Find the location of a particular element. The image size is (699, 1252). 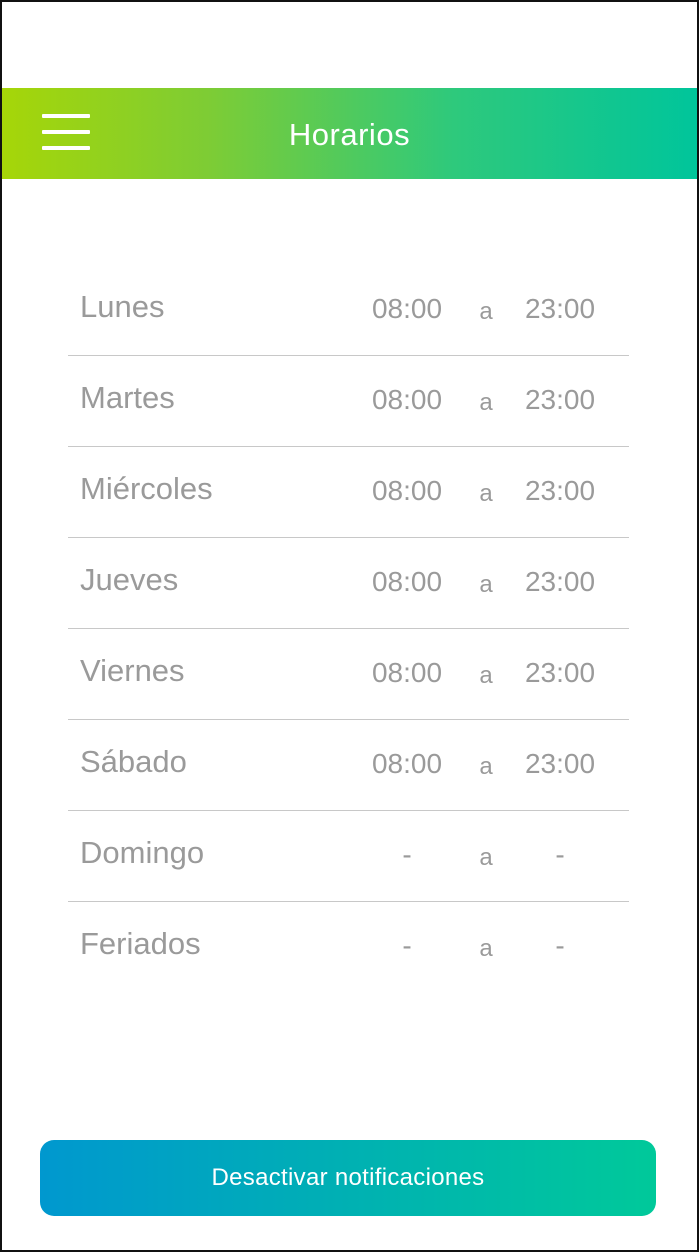

day-label: Jueves is located at coordinates (129, 579).